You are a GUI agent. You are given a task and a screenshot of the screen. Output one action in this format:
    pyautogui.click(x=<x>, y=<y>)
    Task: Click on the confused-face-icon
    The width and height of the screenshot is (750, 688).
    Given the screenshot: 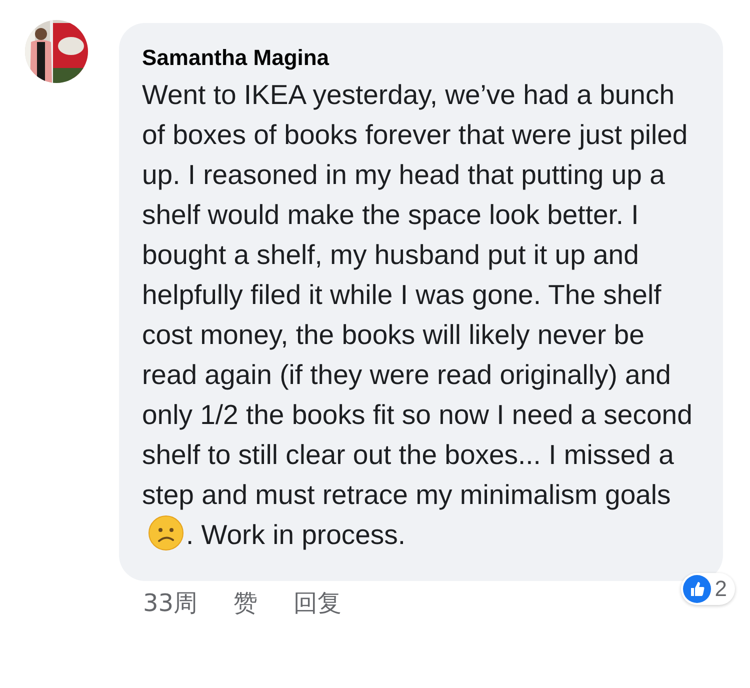 What is the action you would take?
    pyautogui.click(x=166, y=533)
    